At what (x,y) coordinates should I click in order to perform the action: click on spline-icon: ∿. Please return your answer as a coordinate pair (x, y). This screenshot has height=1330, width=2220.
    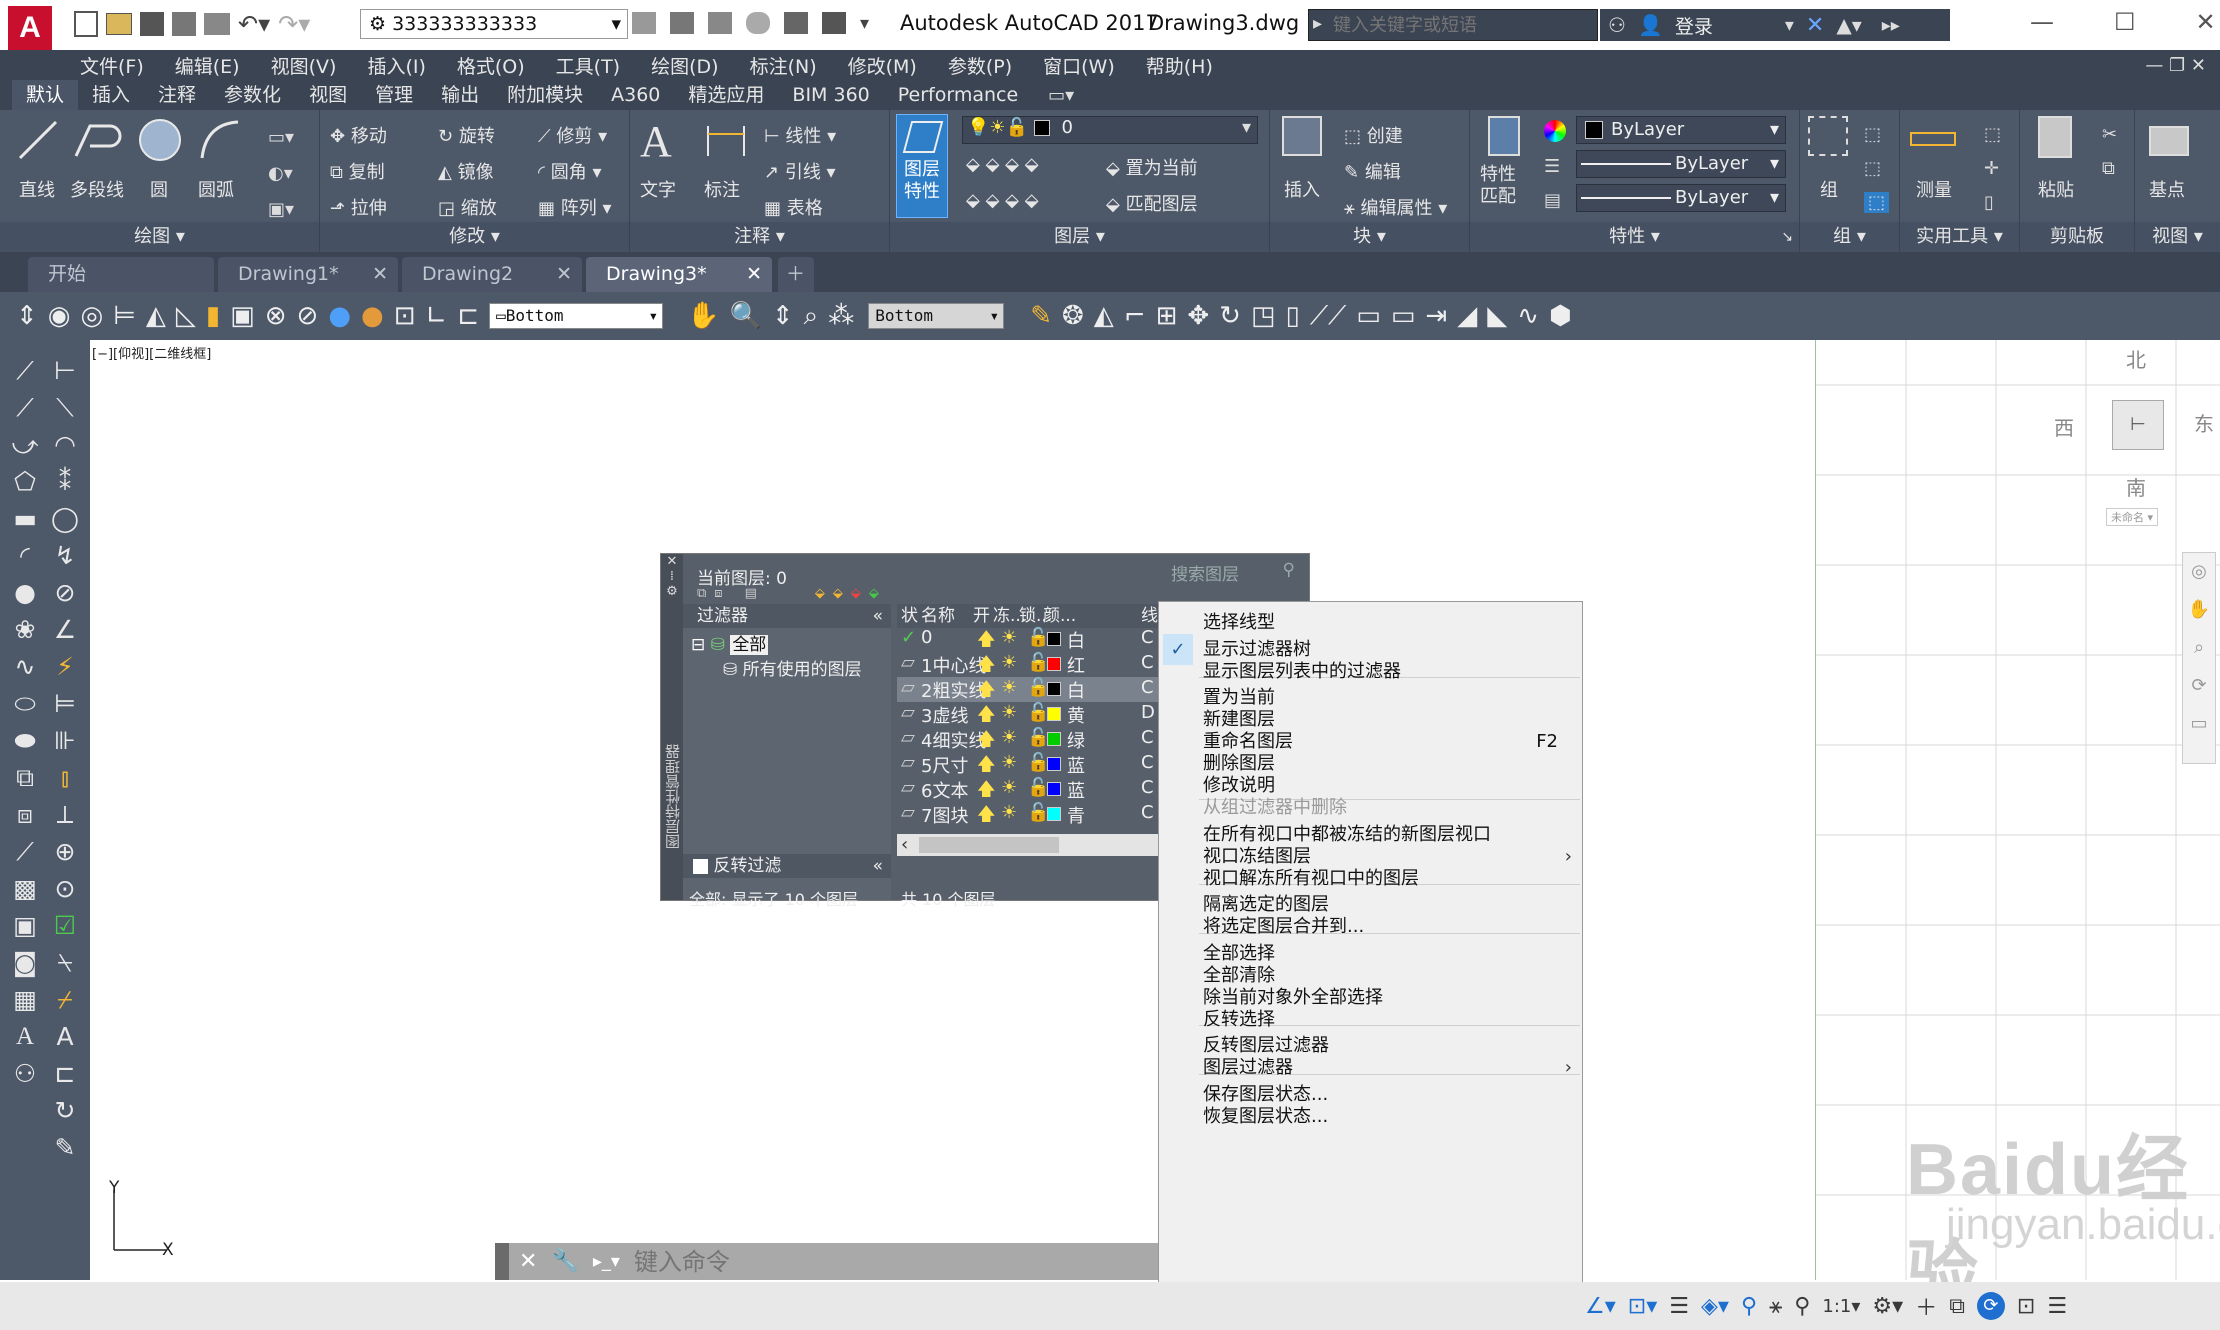
    Looking at the image, I should click on (25, 666).